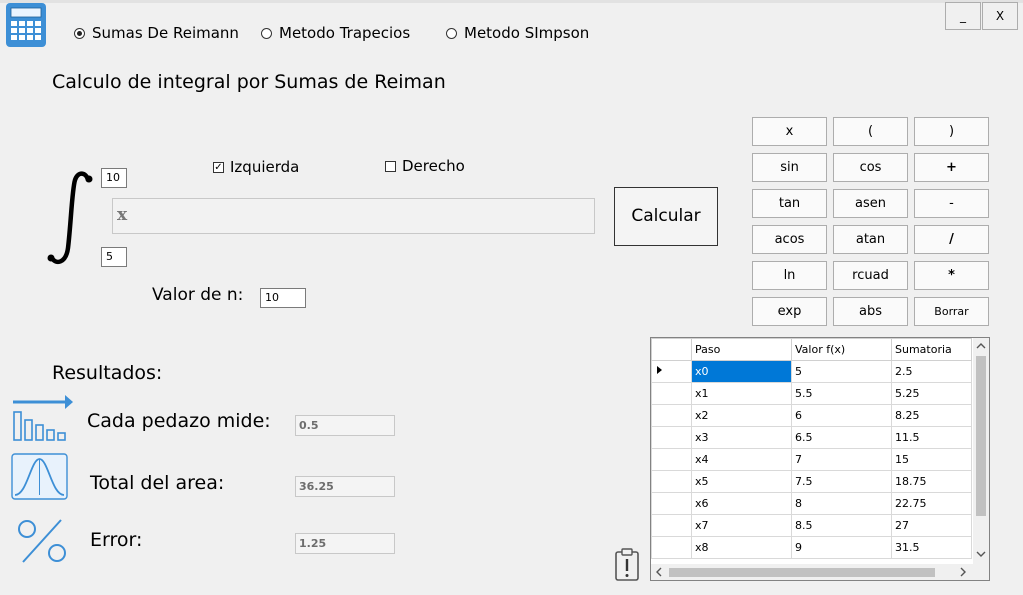  What do you see at coordinates (157, 483) in the screenshot?
I see `area-label: Total del area:` at bounding box center [157, 483].